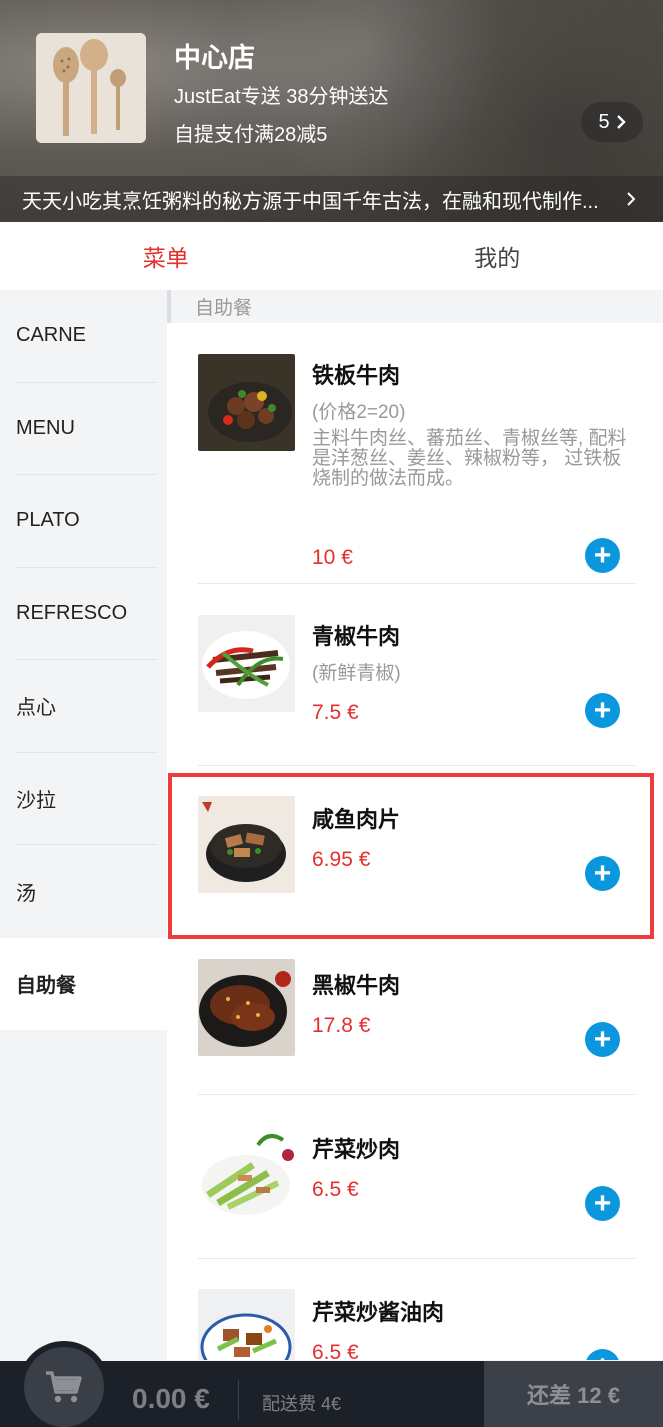  I want to click on sidebar-item-carne: CARNE, so click(86, 336).